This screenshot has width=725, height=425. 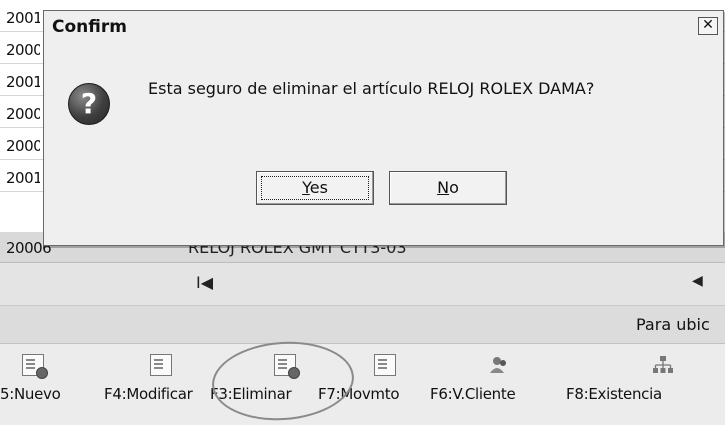 I want to click on no-mnemonic: N, so click(x=443, y=187).